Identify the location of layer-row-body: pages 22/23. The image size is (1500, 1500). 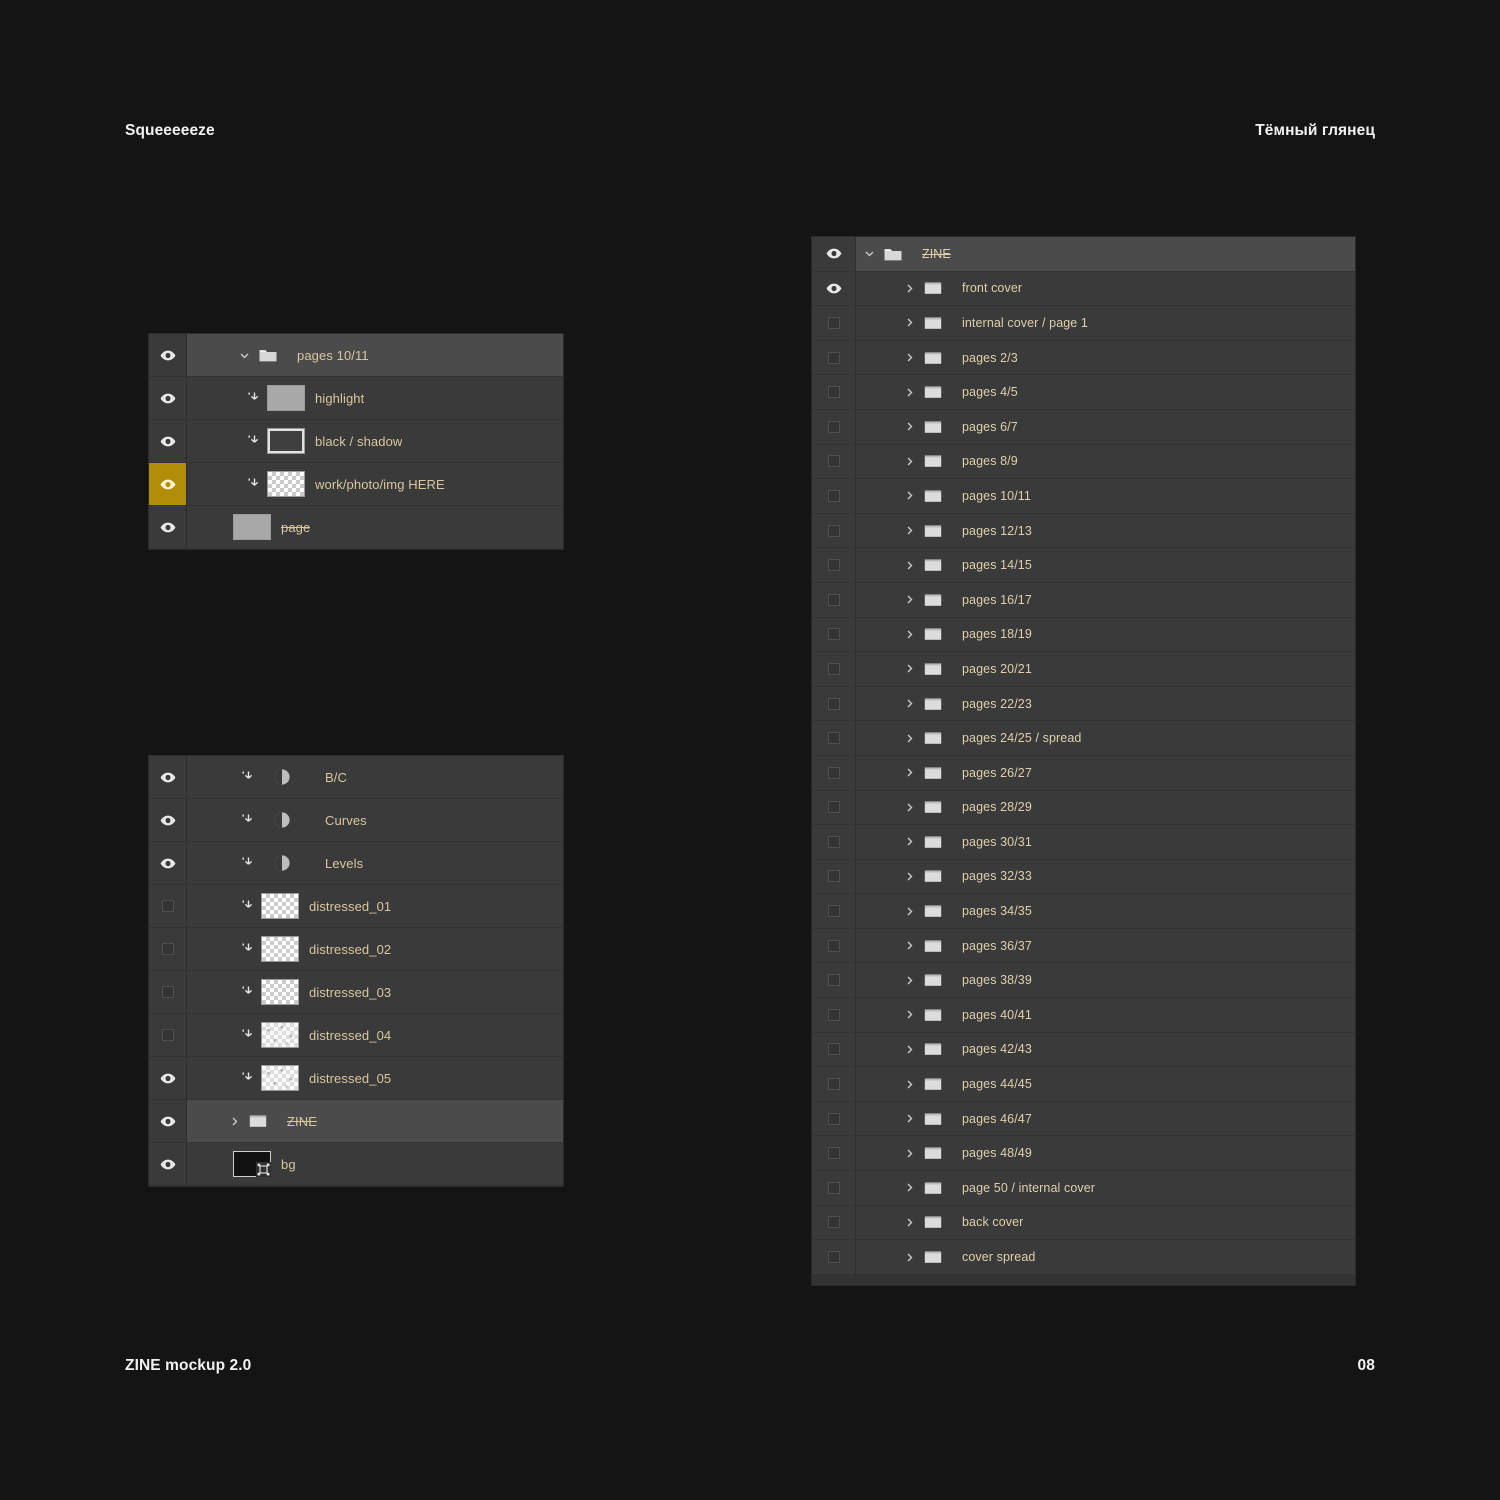
(1105, 704).